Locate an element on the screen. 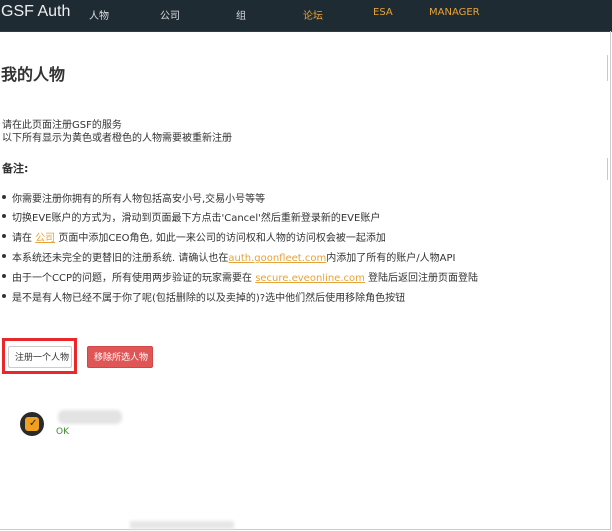 This screenshot has width=612, height=531. note-text: 你需要注册你拥有的所有人物包括高安小号,交易小号等等 is located at coordinates (139, 199).